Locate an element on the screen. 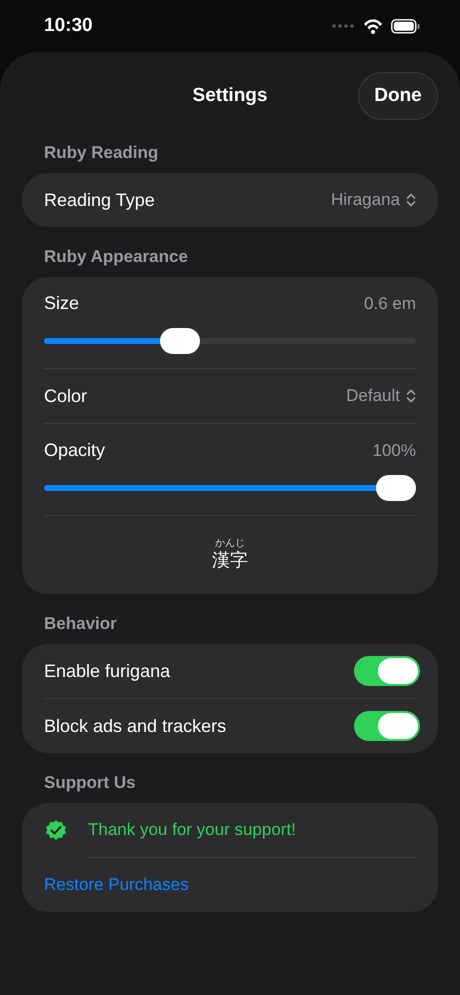 The image size is (460, 995). value-picker: Hiragana is located at coordinates (373, 200).